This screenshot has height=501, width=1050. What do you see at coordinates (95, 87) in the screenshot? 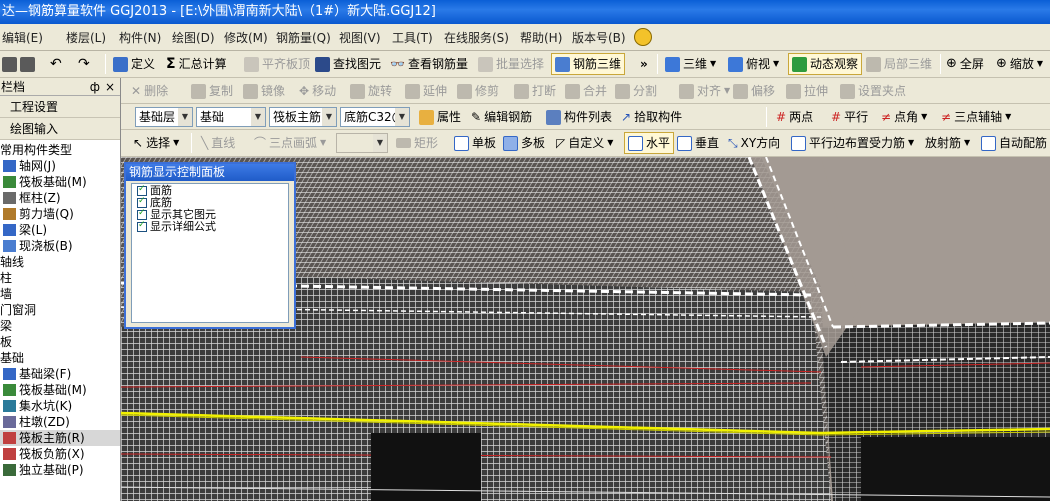
I see `pin-icon: ф` at bounding box center [95, 87].